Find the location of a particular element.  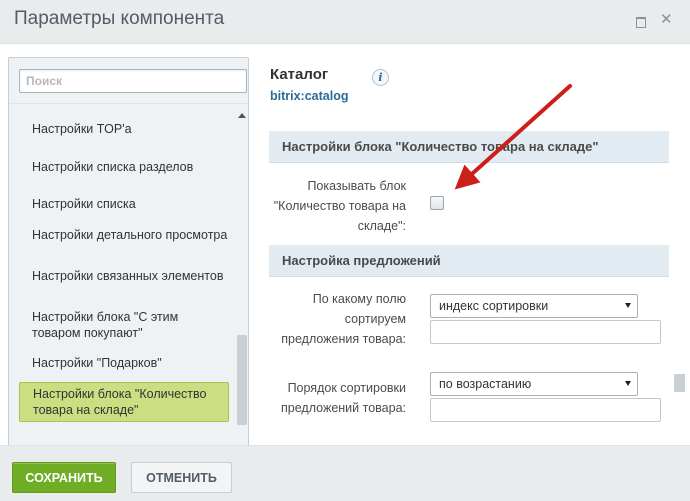

info-icon: i is located at coordinates (380, 77).